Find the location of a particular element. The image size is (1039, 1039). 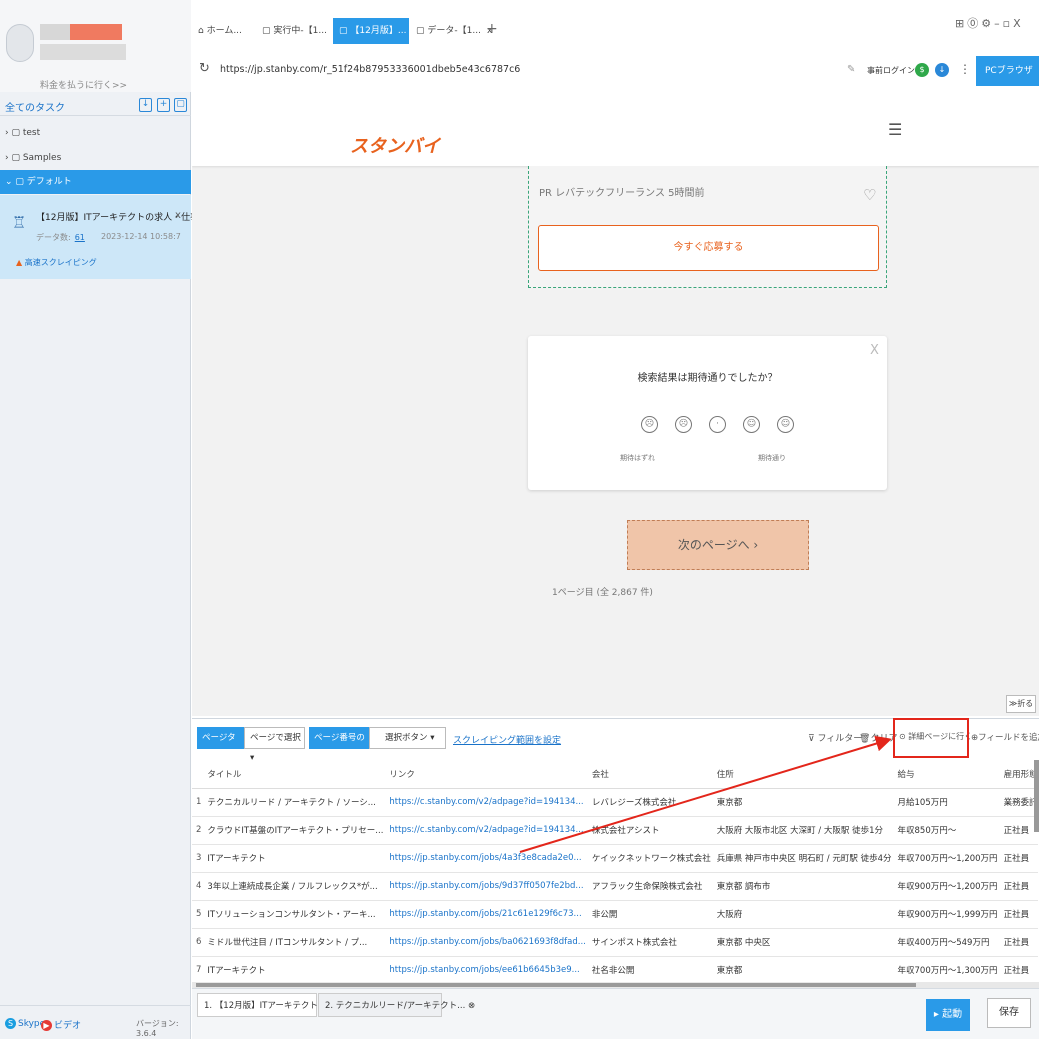

tree-folder-test: › ▢ test is located at coordinates (95, 133).